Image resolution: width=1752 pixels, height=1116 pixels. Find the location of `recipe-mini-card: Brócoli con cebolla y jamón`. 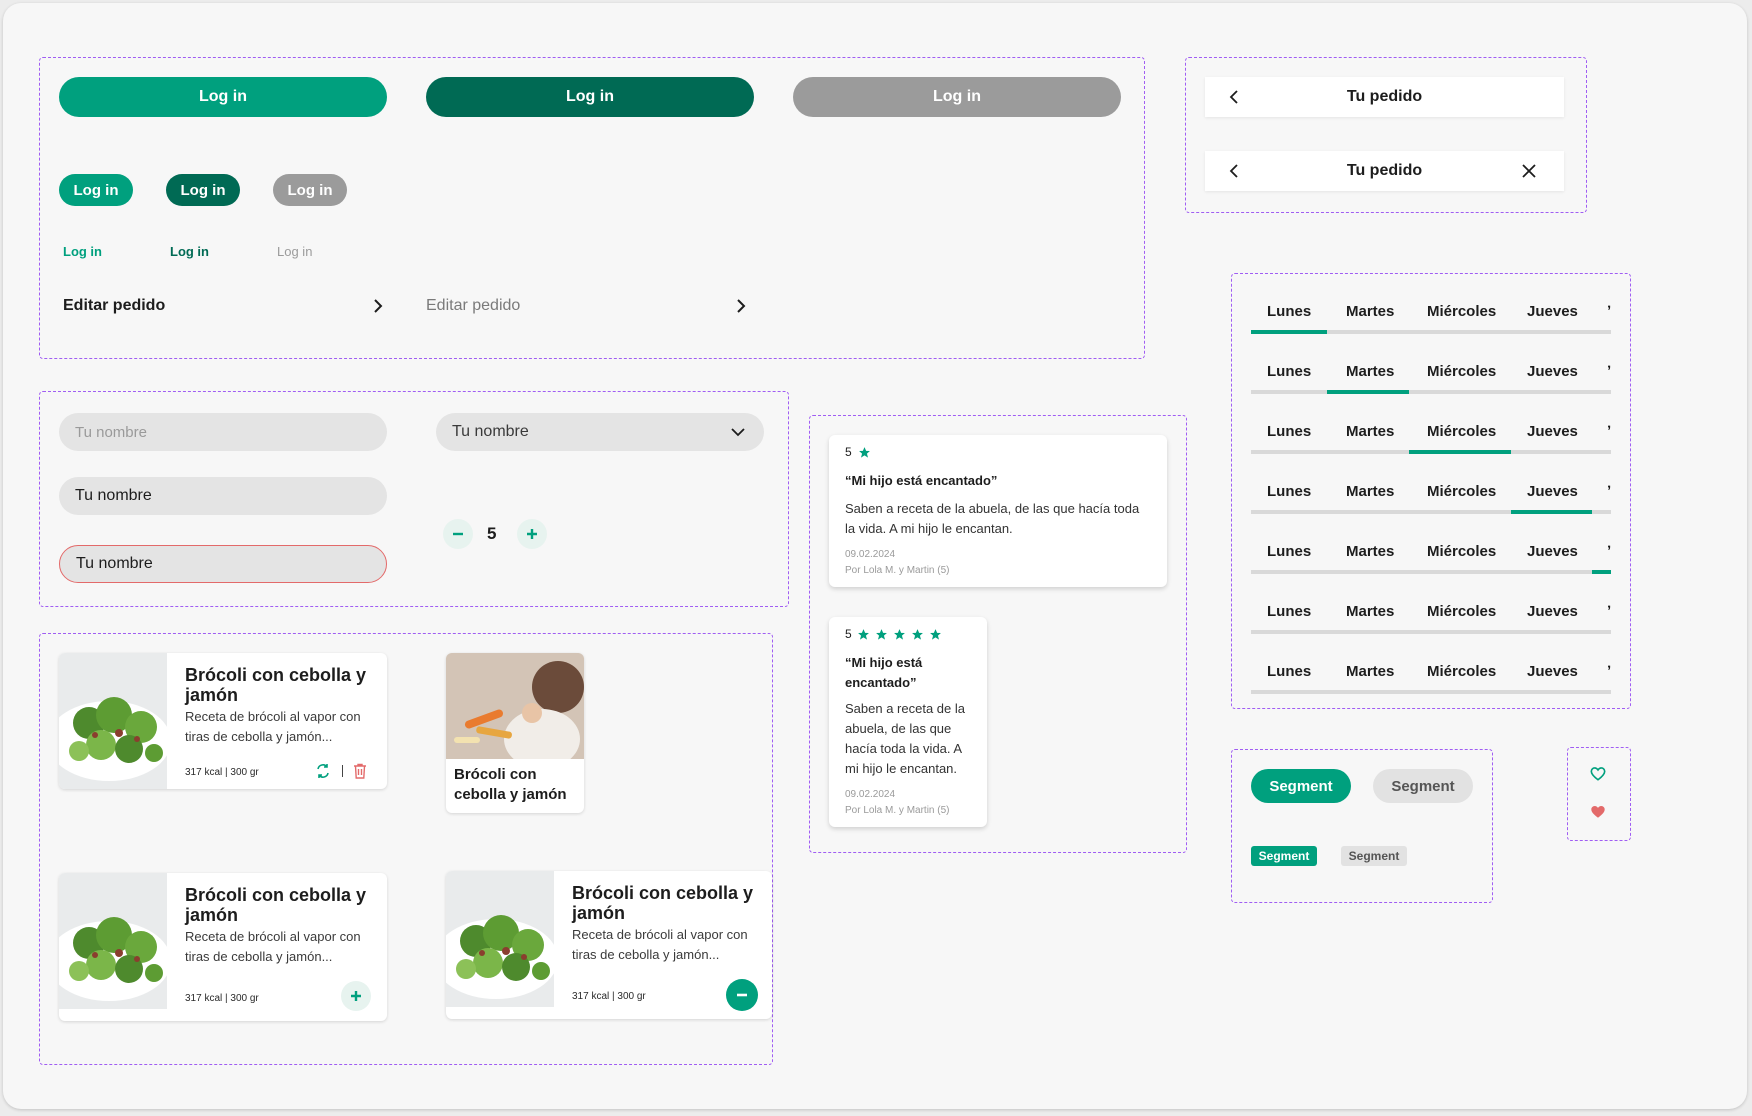

recipe-mini-card: Brócoli con cebolla y jamón is located at coordinates (515, 733).